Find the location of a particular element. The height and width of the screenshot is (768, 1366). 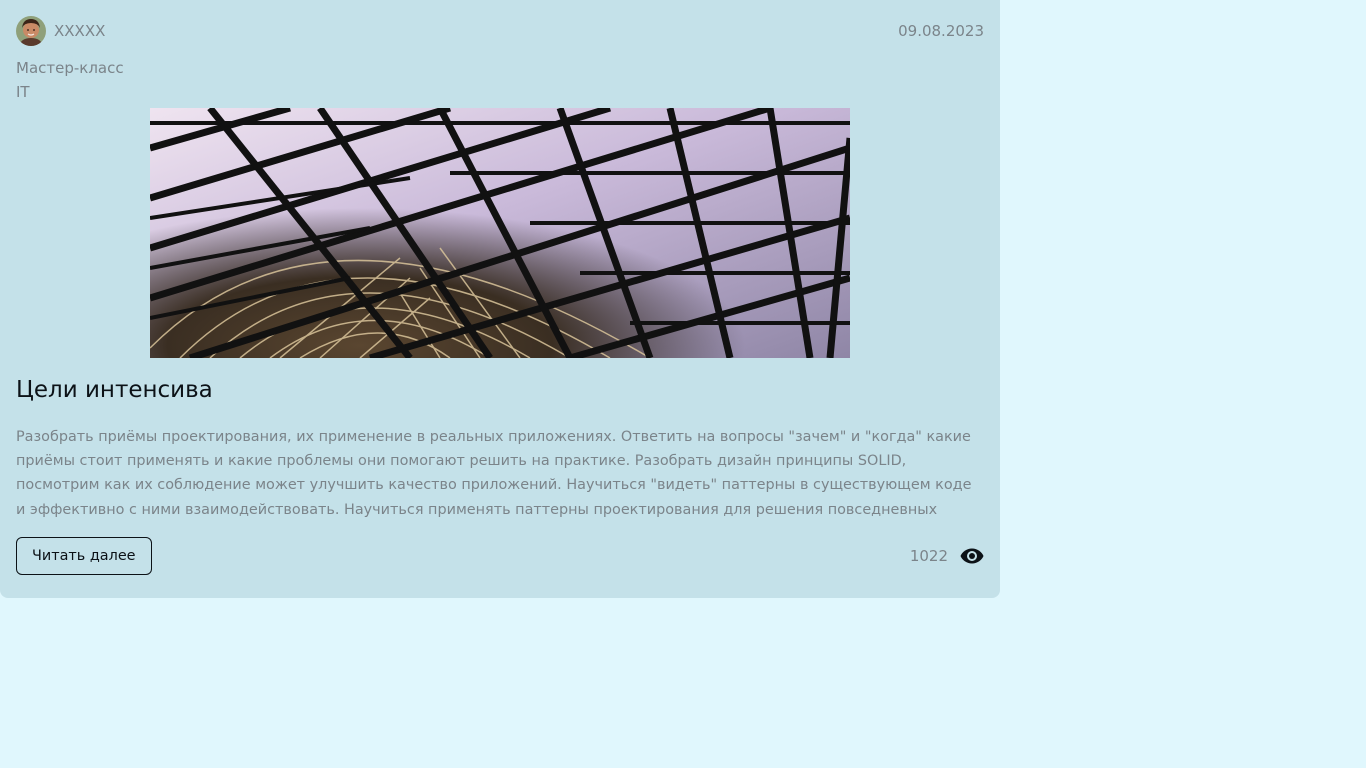

views-counter: 1022 is located at coordinates (947, 556).